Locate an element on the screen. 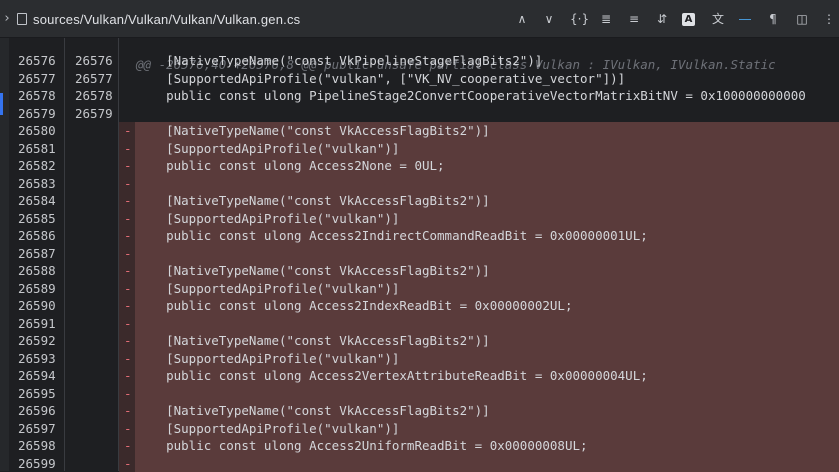  old-line-number: 26591 is located at coordinates (37, 324).